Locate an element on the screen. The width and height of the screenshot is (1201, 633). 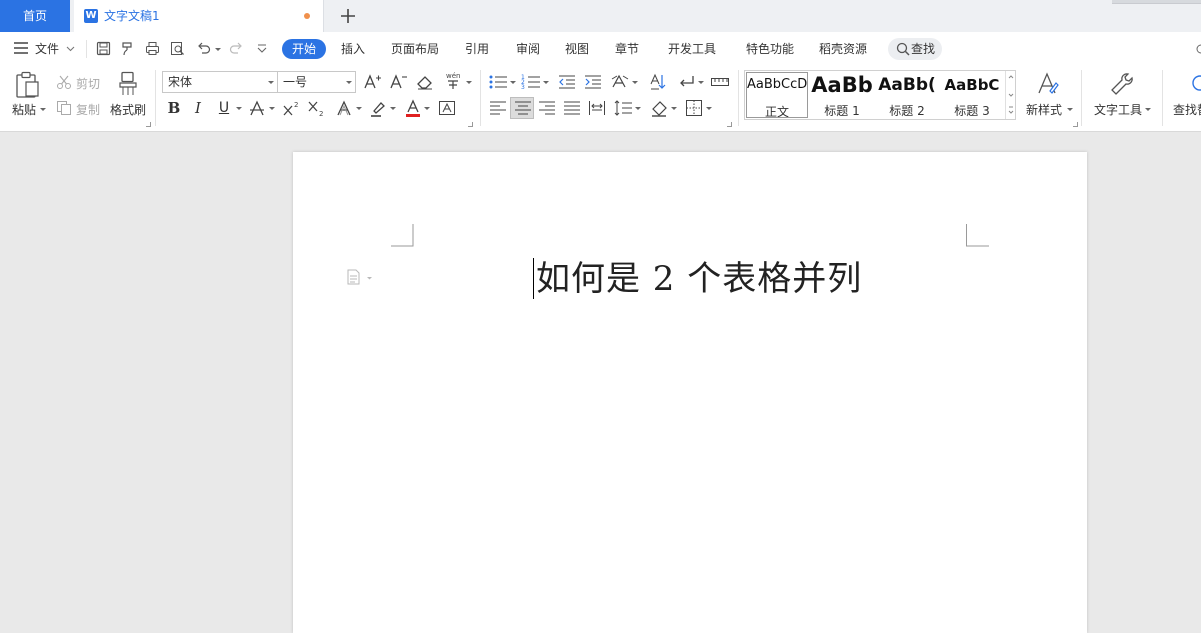
decrease-indent-icon is located at coordinates (567, 82).